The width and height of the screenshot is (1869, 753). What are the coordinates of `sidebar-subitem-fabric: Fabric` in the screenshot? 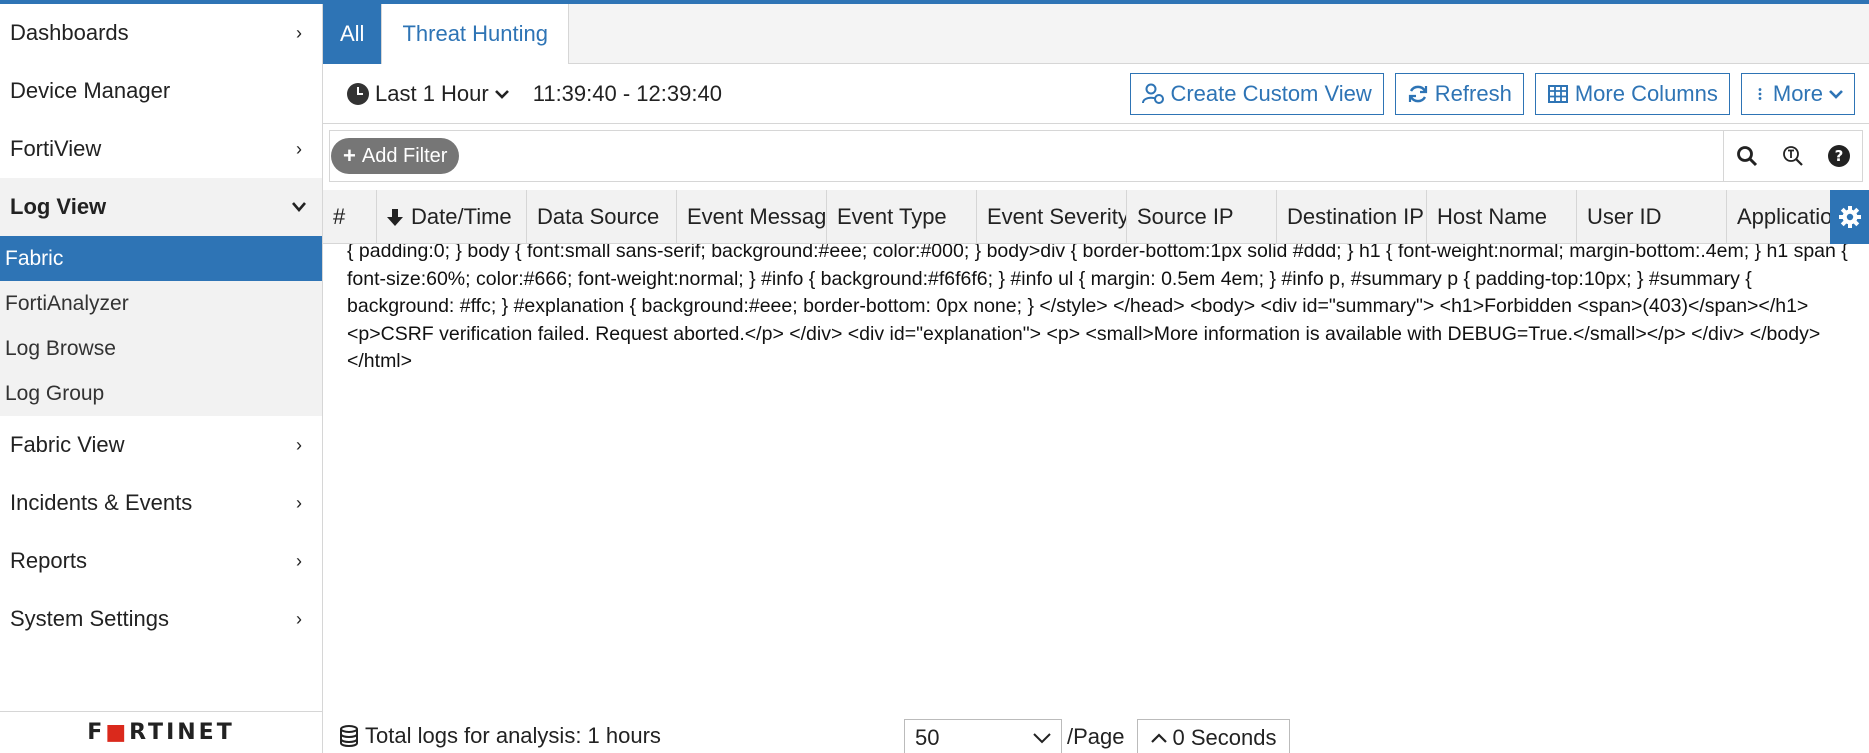 It's located at (161, 258).